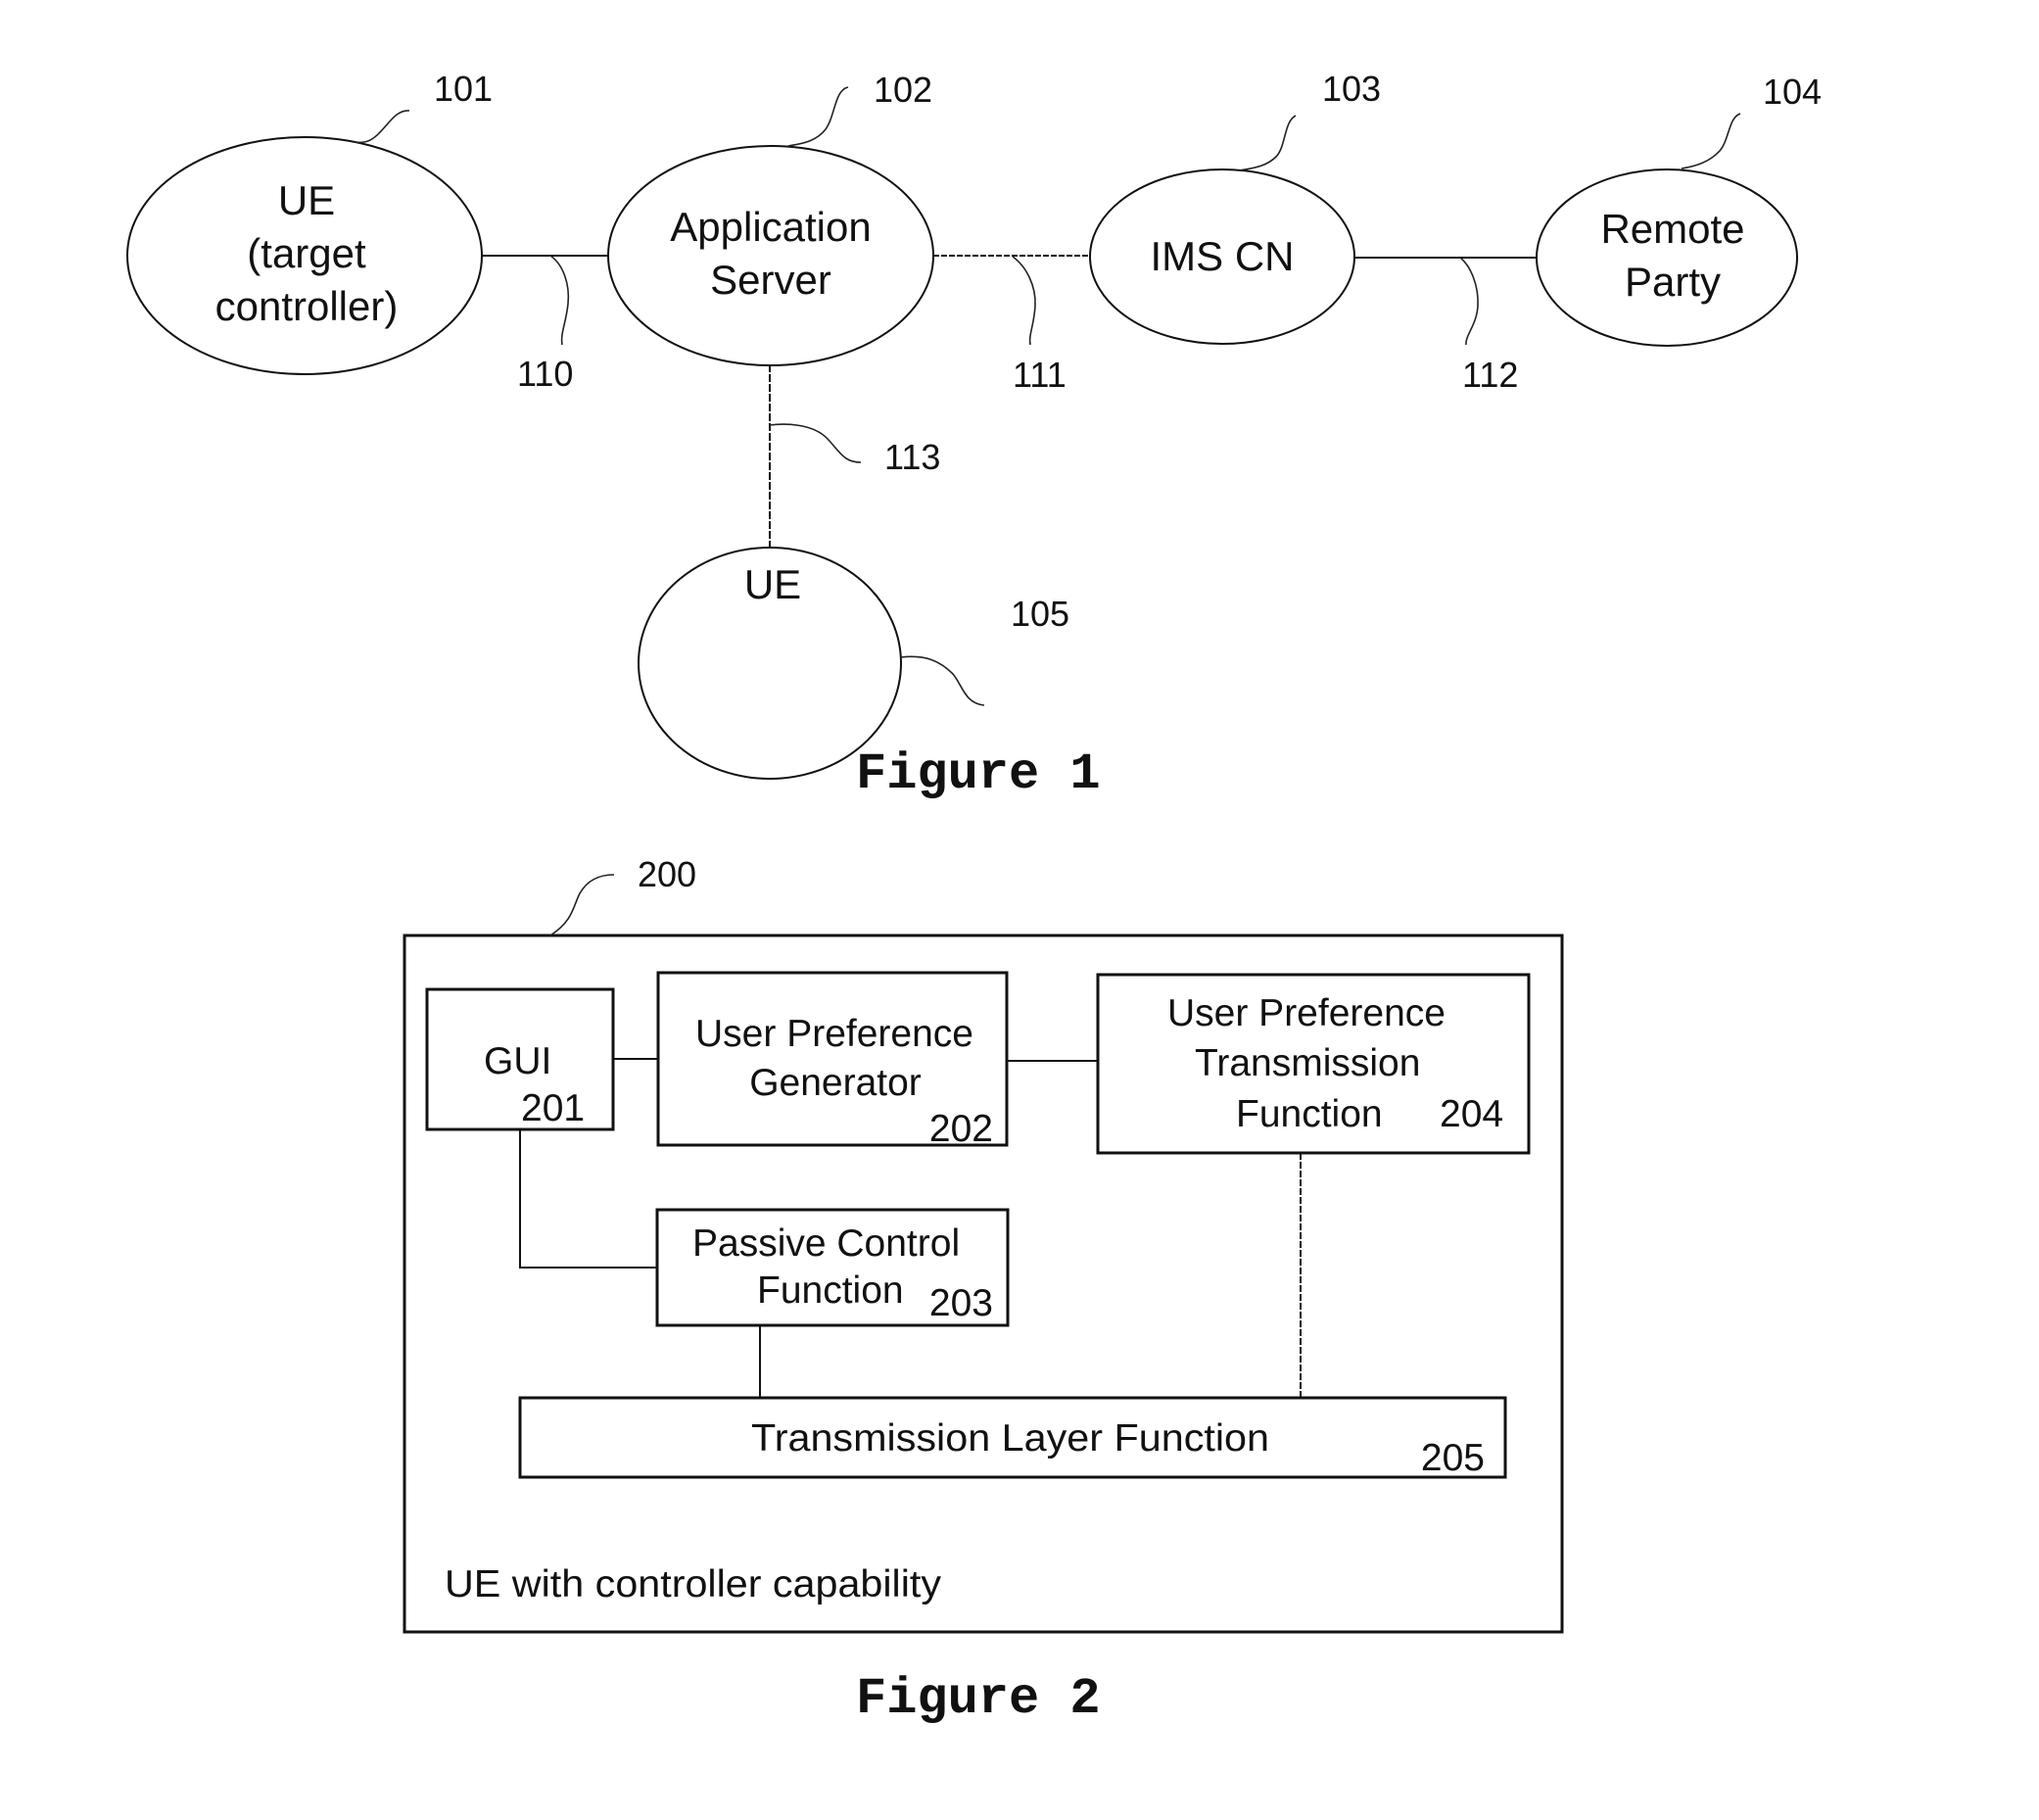  What do you see at coordinates (1040, 614) in the screenshot?
I see `ref-105: 105` at bounding box center [1040, 614].